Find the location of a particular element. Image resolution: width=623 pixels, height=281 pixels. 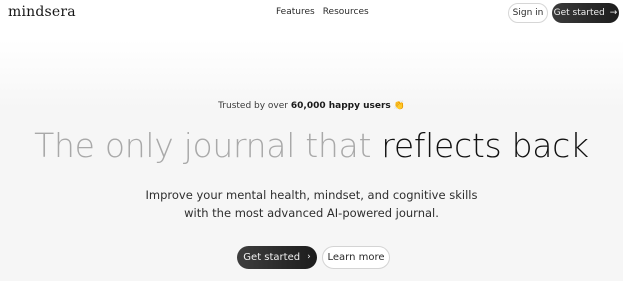

learn-more-button: Learn more is located at coordinates (356, 257).